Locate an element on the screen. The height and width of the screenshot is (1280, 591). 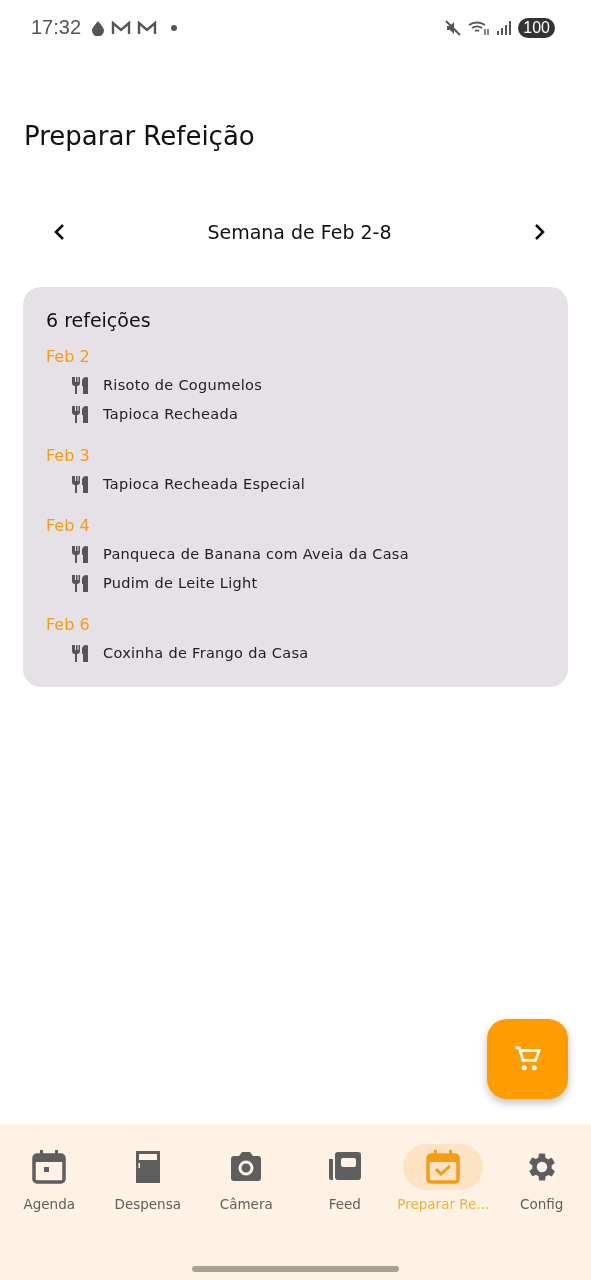
day-date: Feb 6 is located at coordinates (68, 624).